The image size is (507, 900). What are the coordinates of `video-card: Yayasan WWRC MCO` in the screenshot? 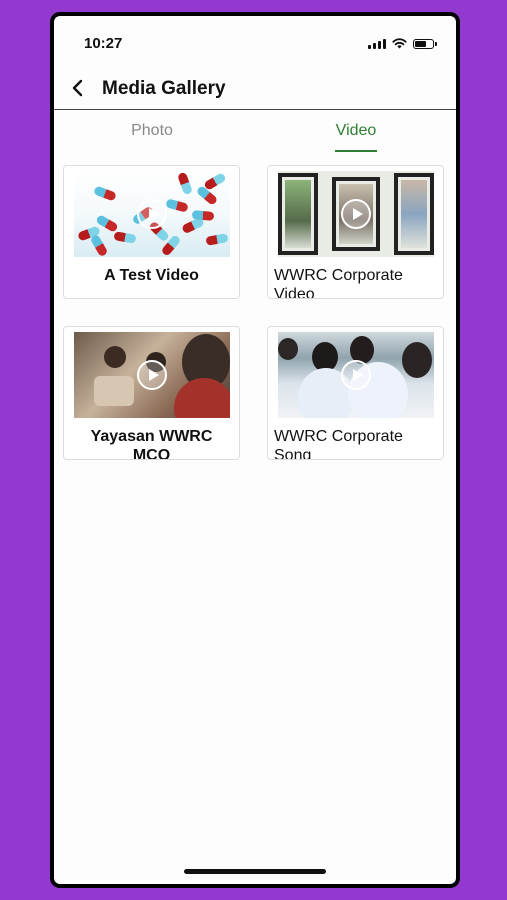 It's located at (151, 393).